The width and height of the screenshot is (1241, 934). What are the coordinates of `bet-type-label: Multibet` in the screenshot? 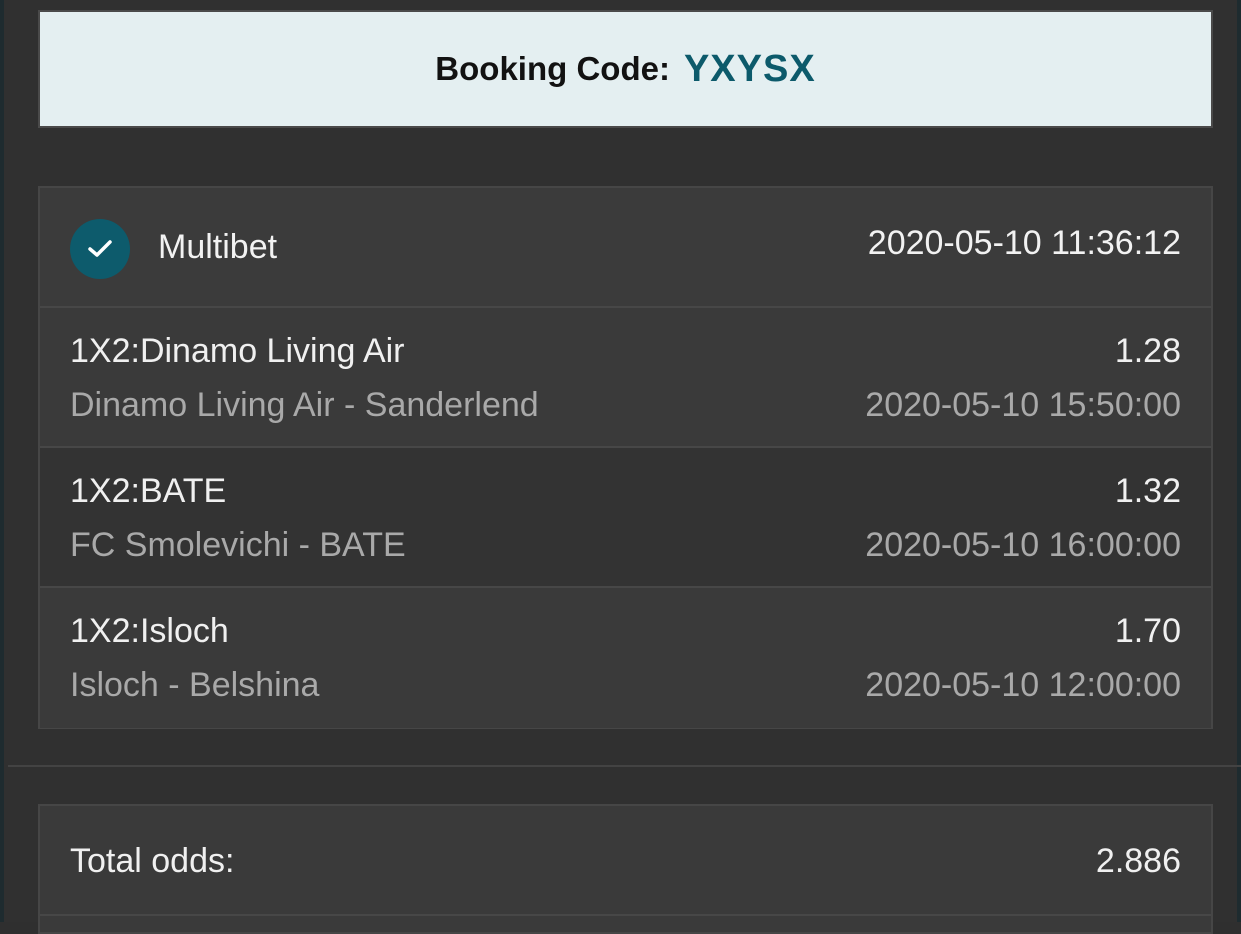 It's located at (218, 247).